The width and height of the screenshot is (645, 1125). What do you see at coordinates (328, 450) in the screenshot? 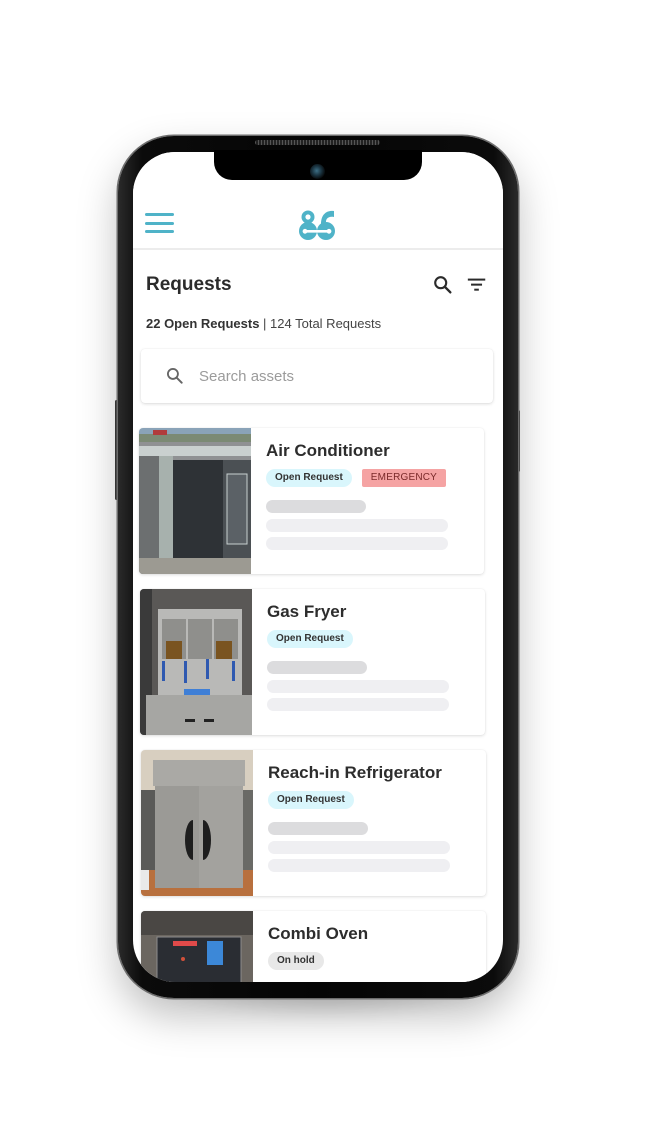
I see `asset-name: Air Conditioner` at bounding box center [328, 450].